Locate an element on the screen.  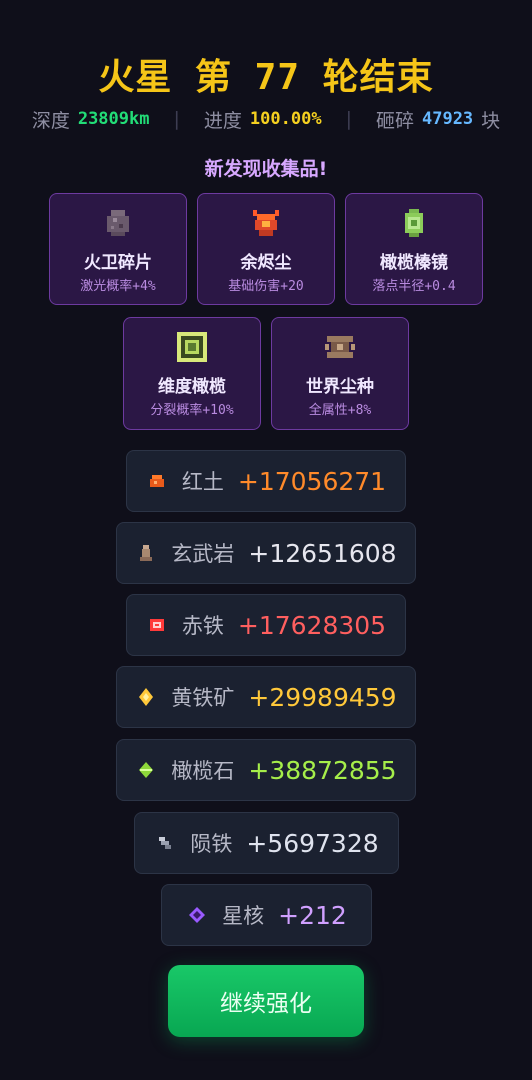
rock-fragment-icon is located at coordinates (118, 223).